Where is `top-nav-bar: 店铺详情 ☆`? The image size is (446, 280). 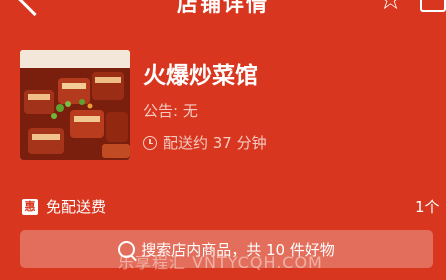 top-nav-bar: 店铺详情 ☆ is located at coordinates (223, 10).